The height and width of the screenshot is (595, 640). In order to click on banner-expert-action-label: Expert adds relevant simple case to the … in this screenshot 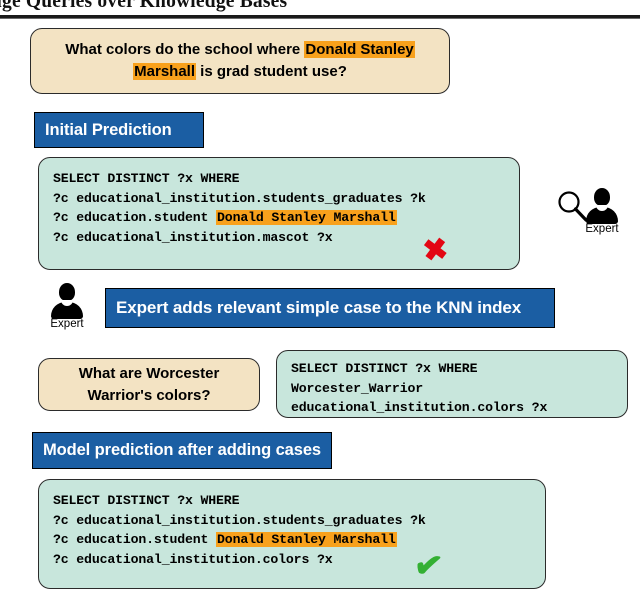, I will do `click(319, 307)`.